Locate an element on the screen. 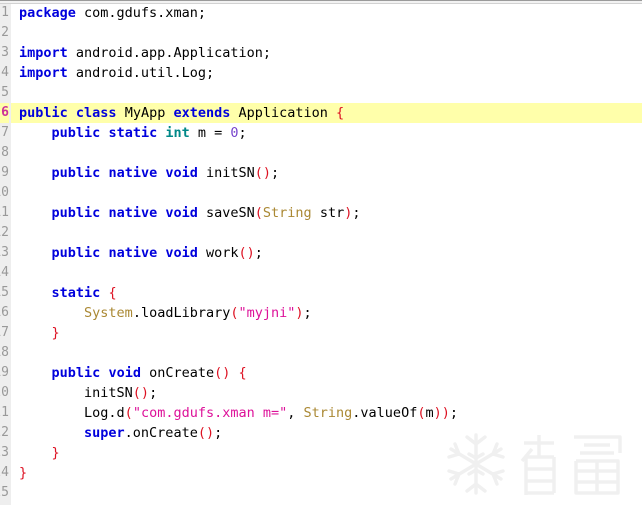 The width and height of the screenshot is (642, 505). code-line-current: public class MyApp extends Application { is located at coordinates (326, 113).